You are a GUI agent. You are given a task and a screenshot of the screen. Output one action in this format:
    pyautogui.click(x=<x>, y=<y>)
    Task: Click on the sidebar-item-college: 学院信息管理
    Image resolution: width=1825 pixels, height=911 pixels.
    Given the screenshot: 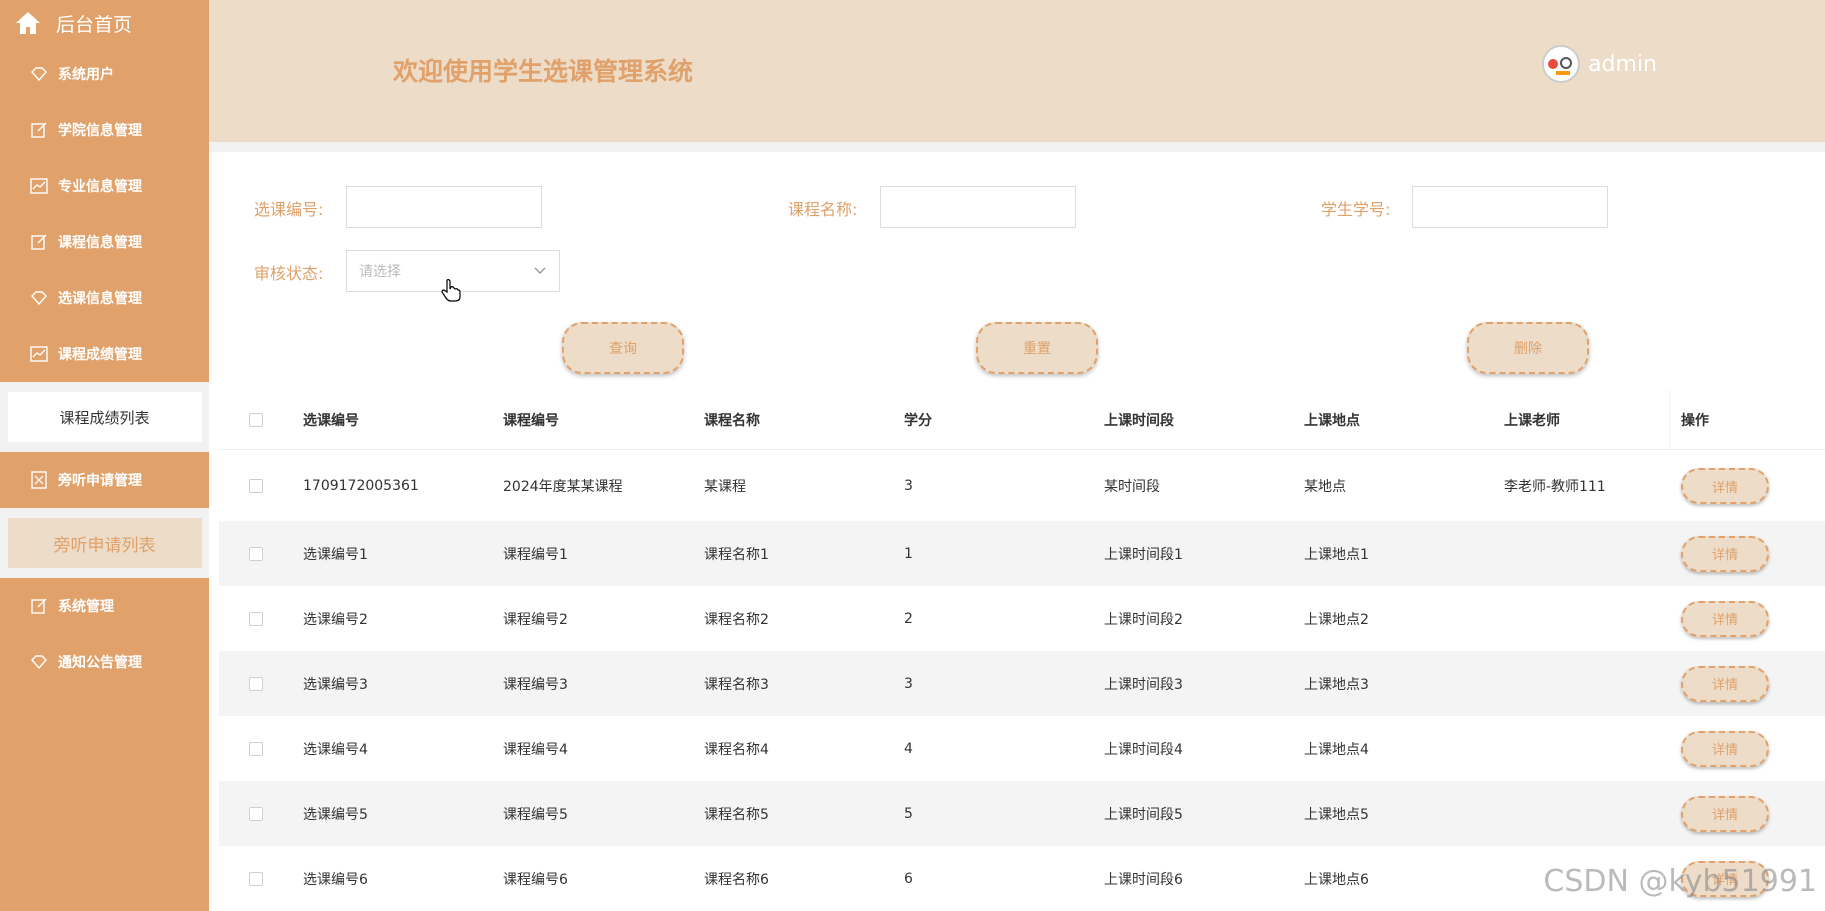 What is the action you would take?
    pyautogui.click(x=104, y=130)
    